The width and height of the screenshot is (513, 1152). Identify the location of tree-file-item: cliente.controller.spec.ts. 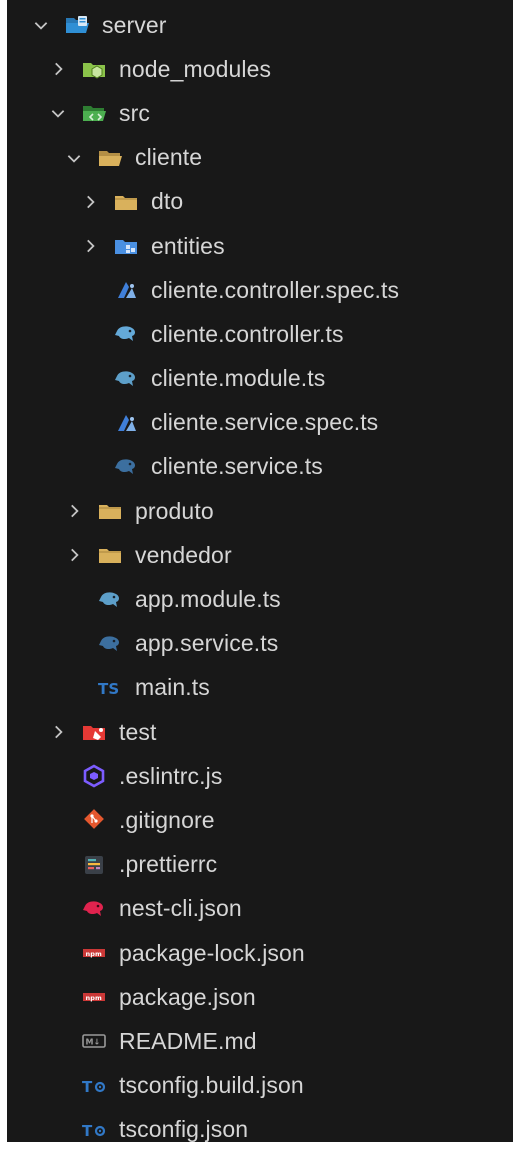
(260, 290).